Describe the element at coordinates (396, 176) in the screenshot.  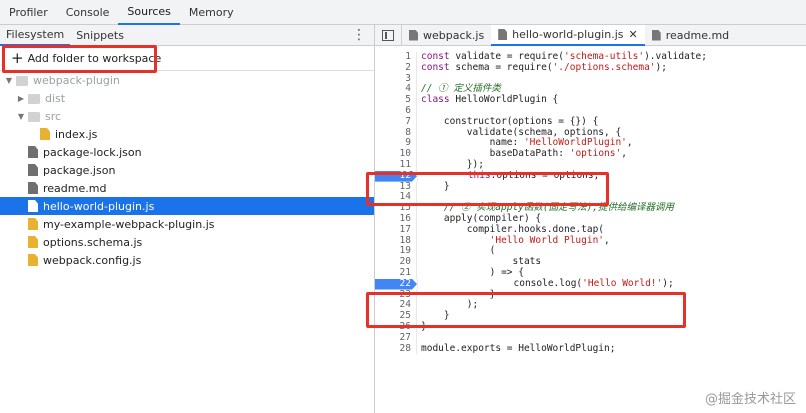
I see `breakpoint-marker: 12` at that location.